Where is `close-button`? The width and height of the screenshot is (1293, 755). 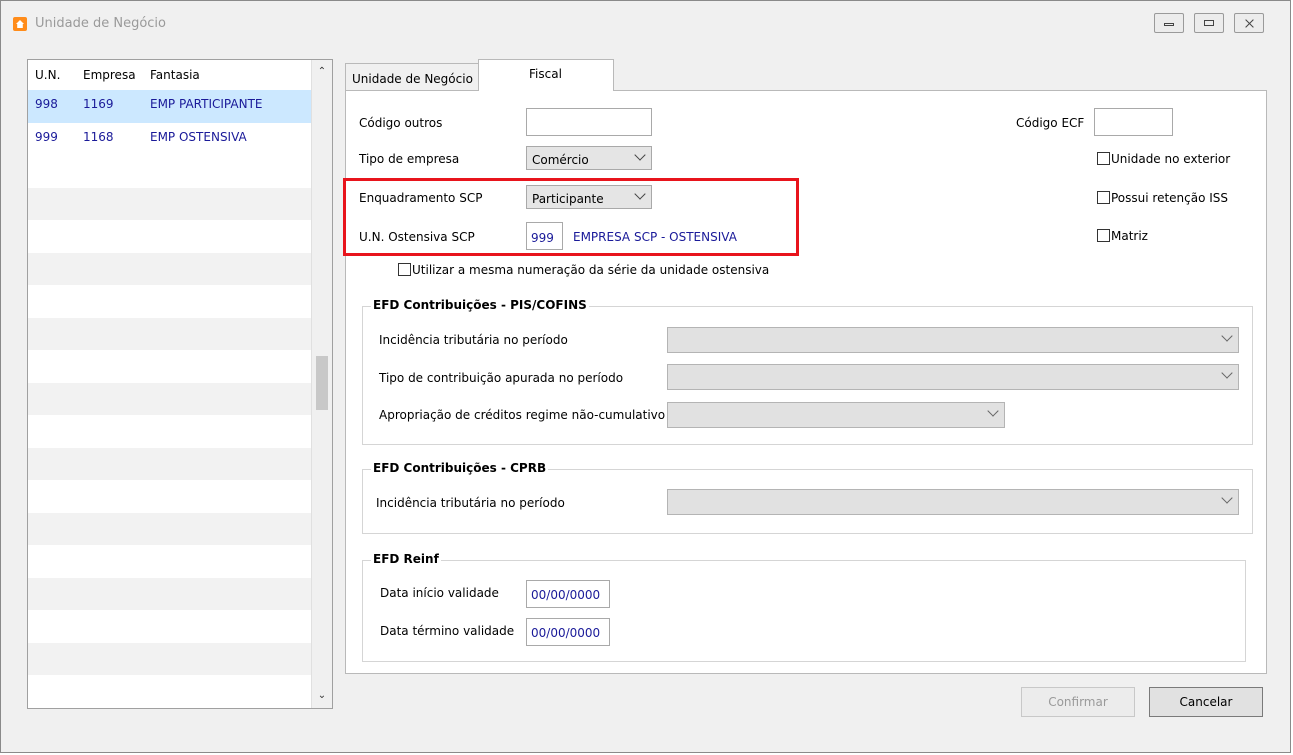
close-button is located at coordinates (1249, 23).